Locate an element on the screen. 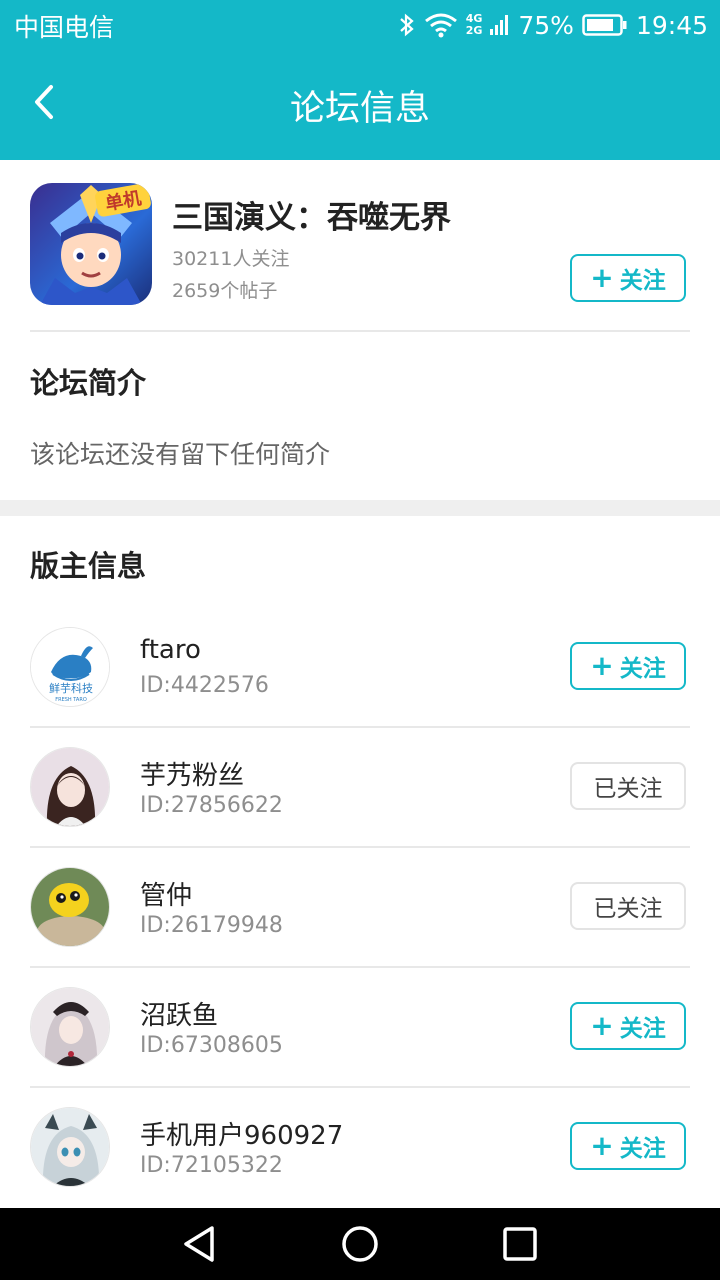 The image size is (720, 1280). intro-text: 该论坛还没有留下任何简介 is located at coordinates (180, 454).